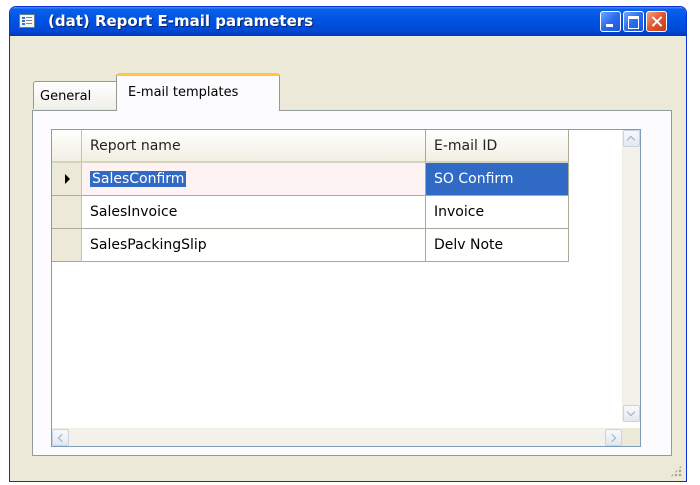 This screenshot has width=700, height=485. I want to click on cell-email-id: SO Confirm, so click(497, 179).